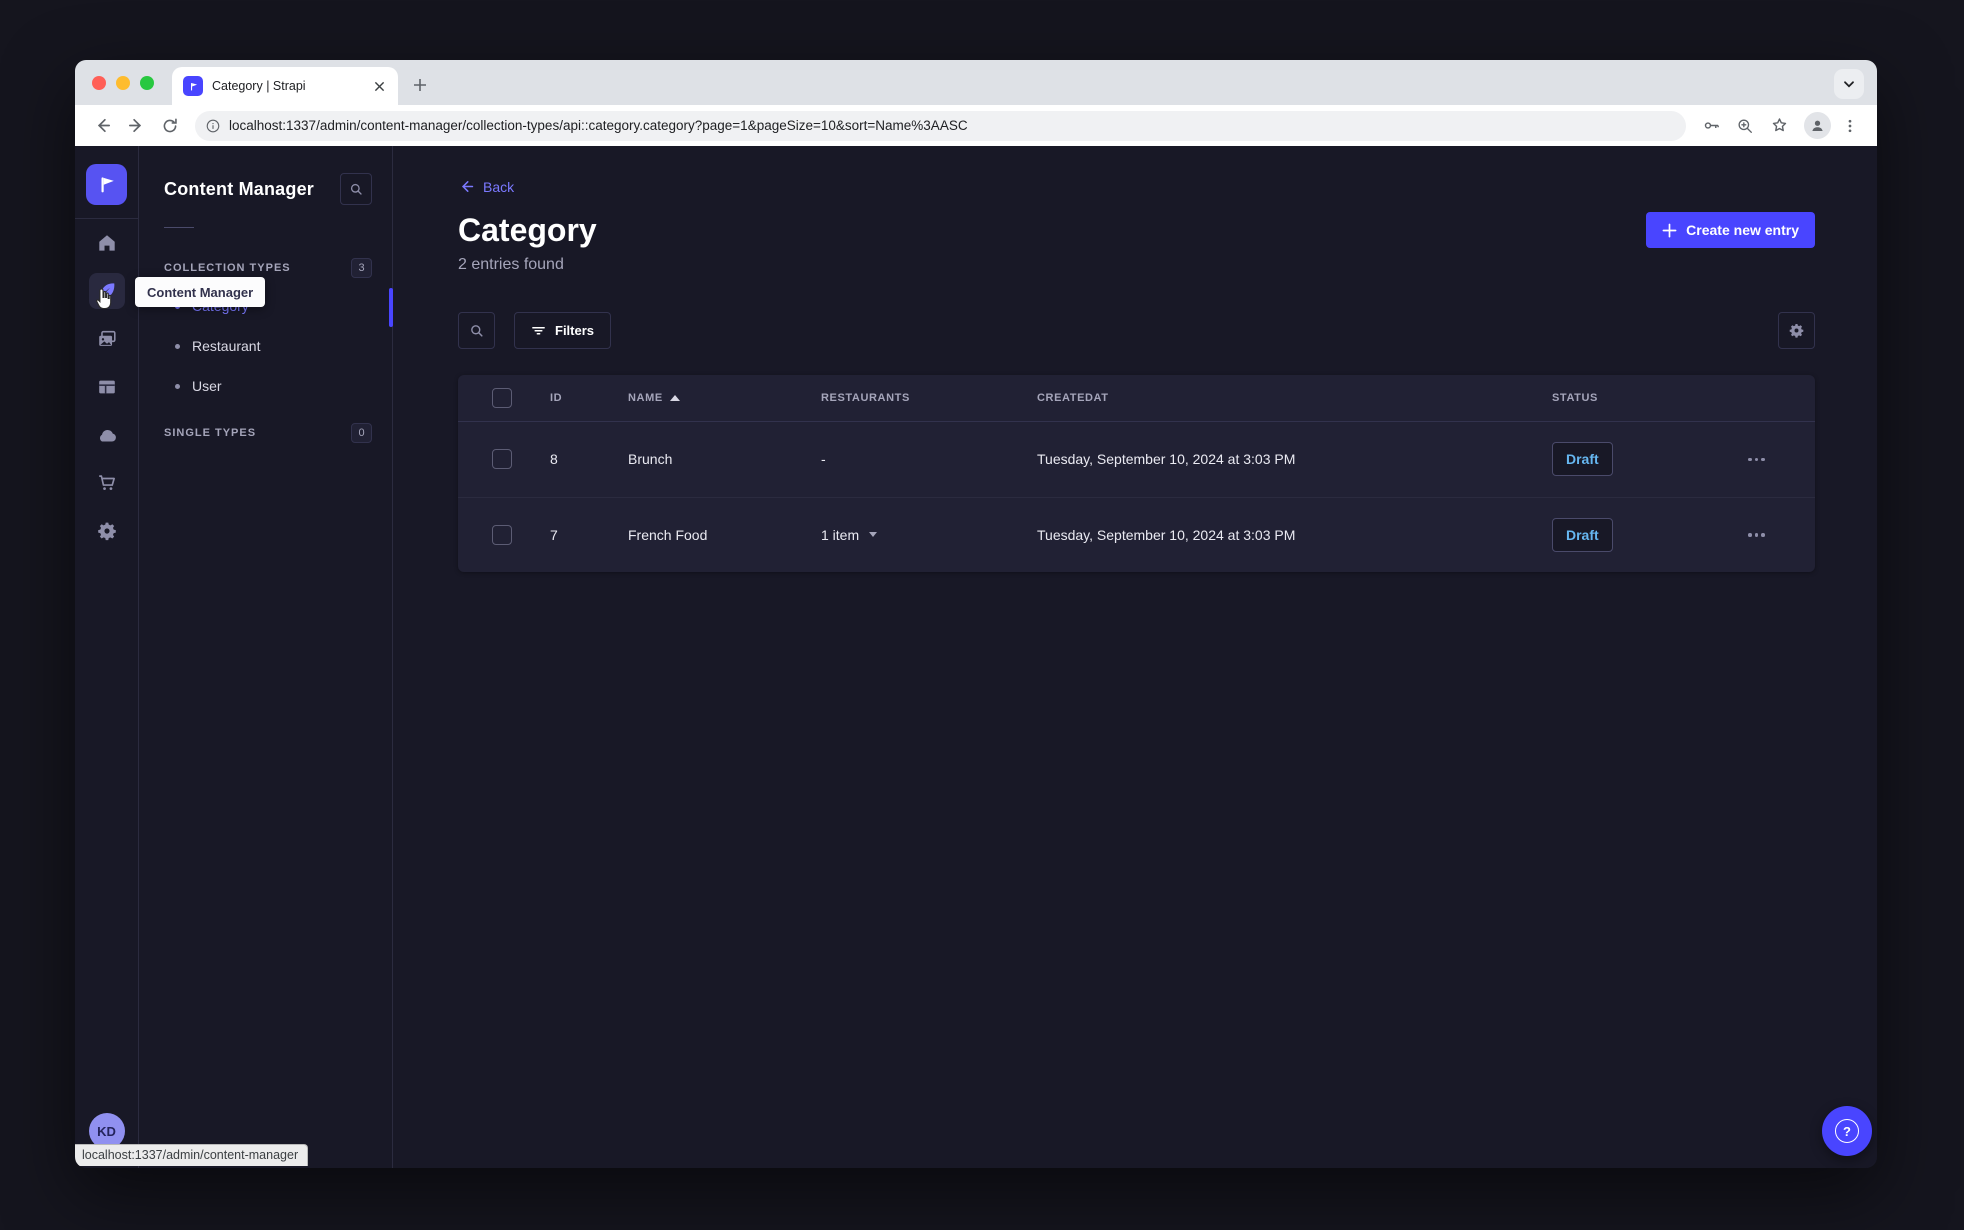  I want to click on new-tab-button, so click(420, 85).